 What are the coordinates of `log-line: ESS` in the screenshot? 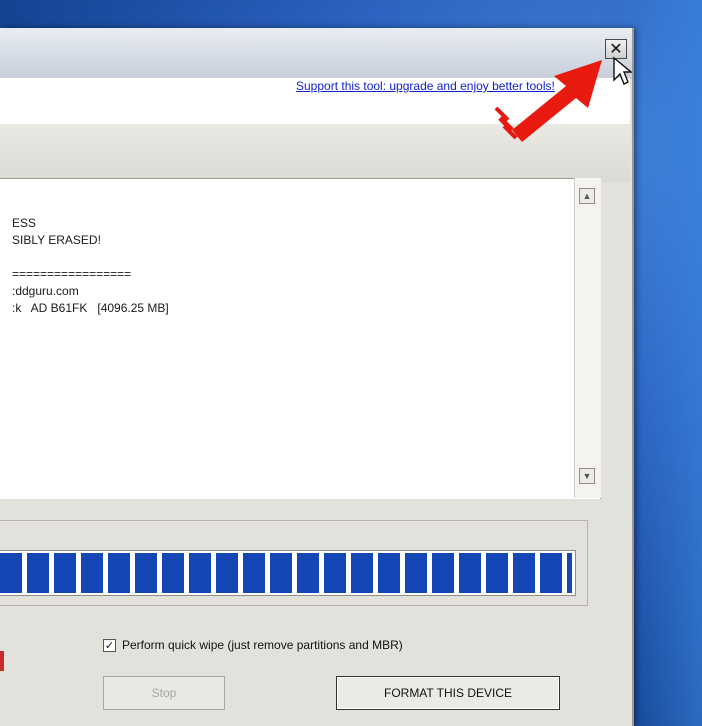 It's located at (24, 223).